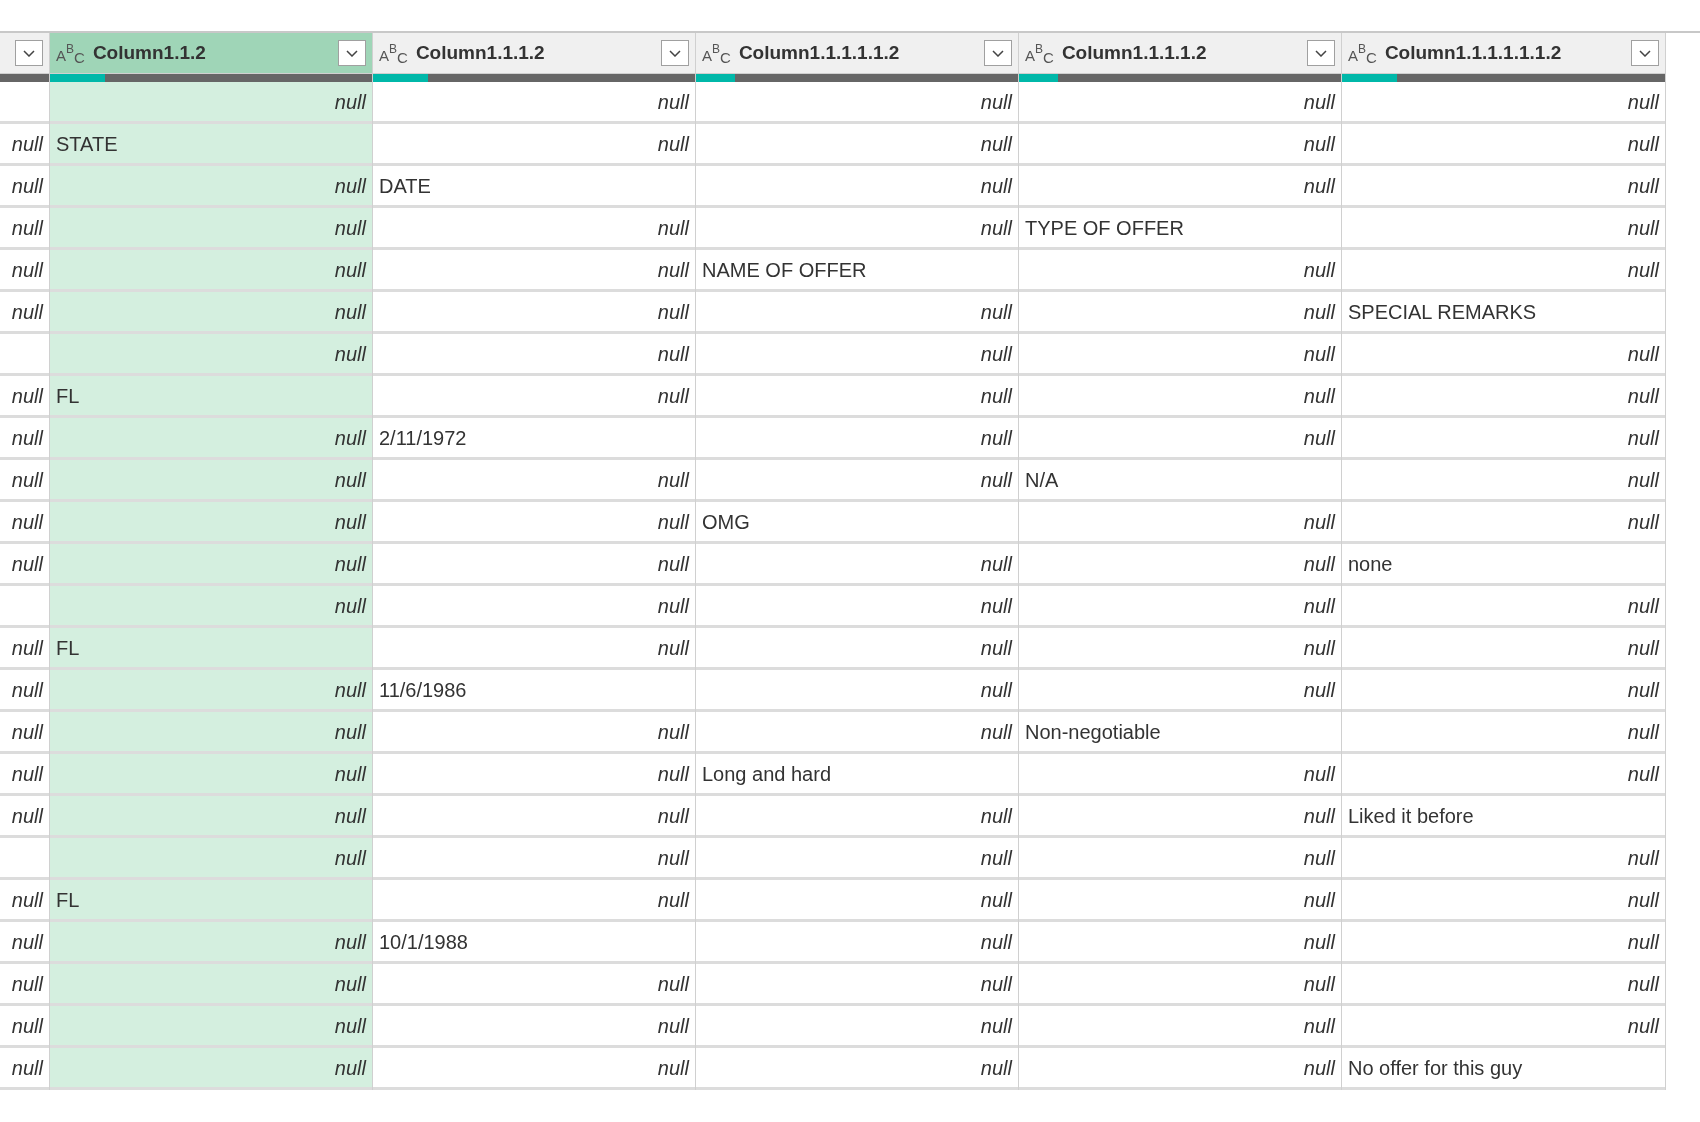 Image resolution: width=1700 pixels, height=1122 pixels. Describe the element at coordinates (1442, 312) in the screenshot. I see `table-cell-text: SPECIAL REMARKS` at that location.